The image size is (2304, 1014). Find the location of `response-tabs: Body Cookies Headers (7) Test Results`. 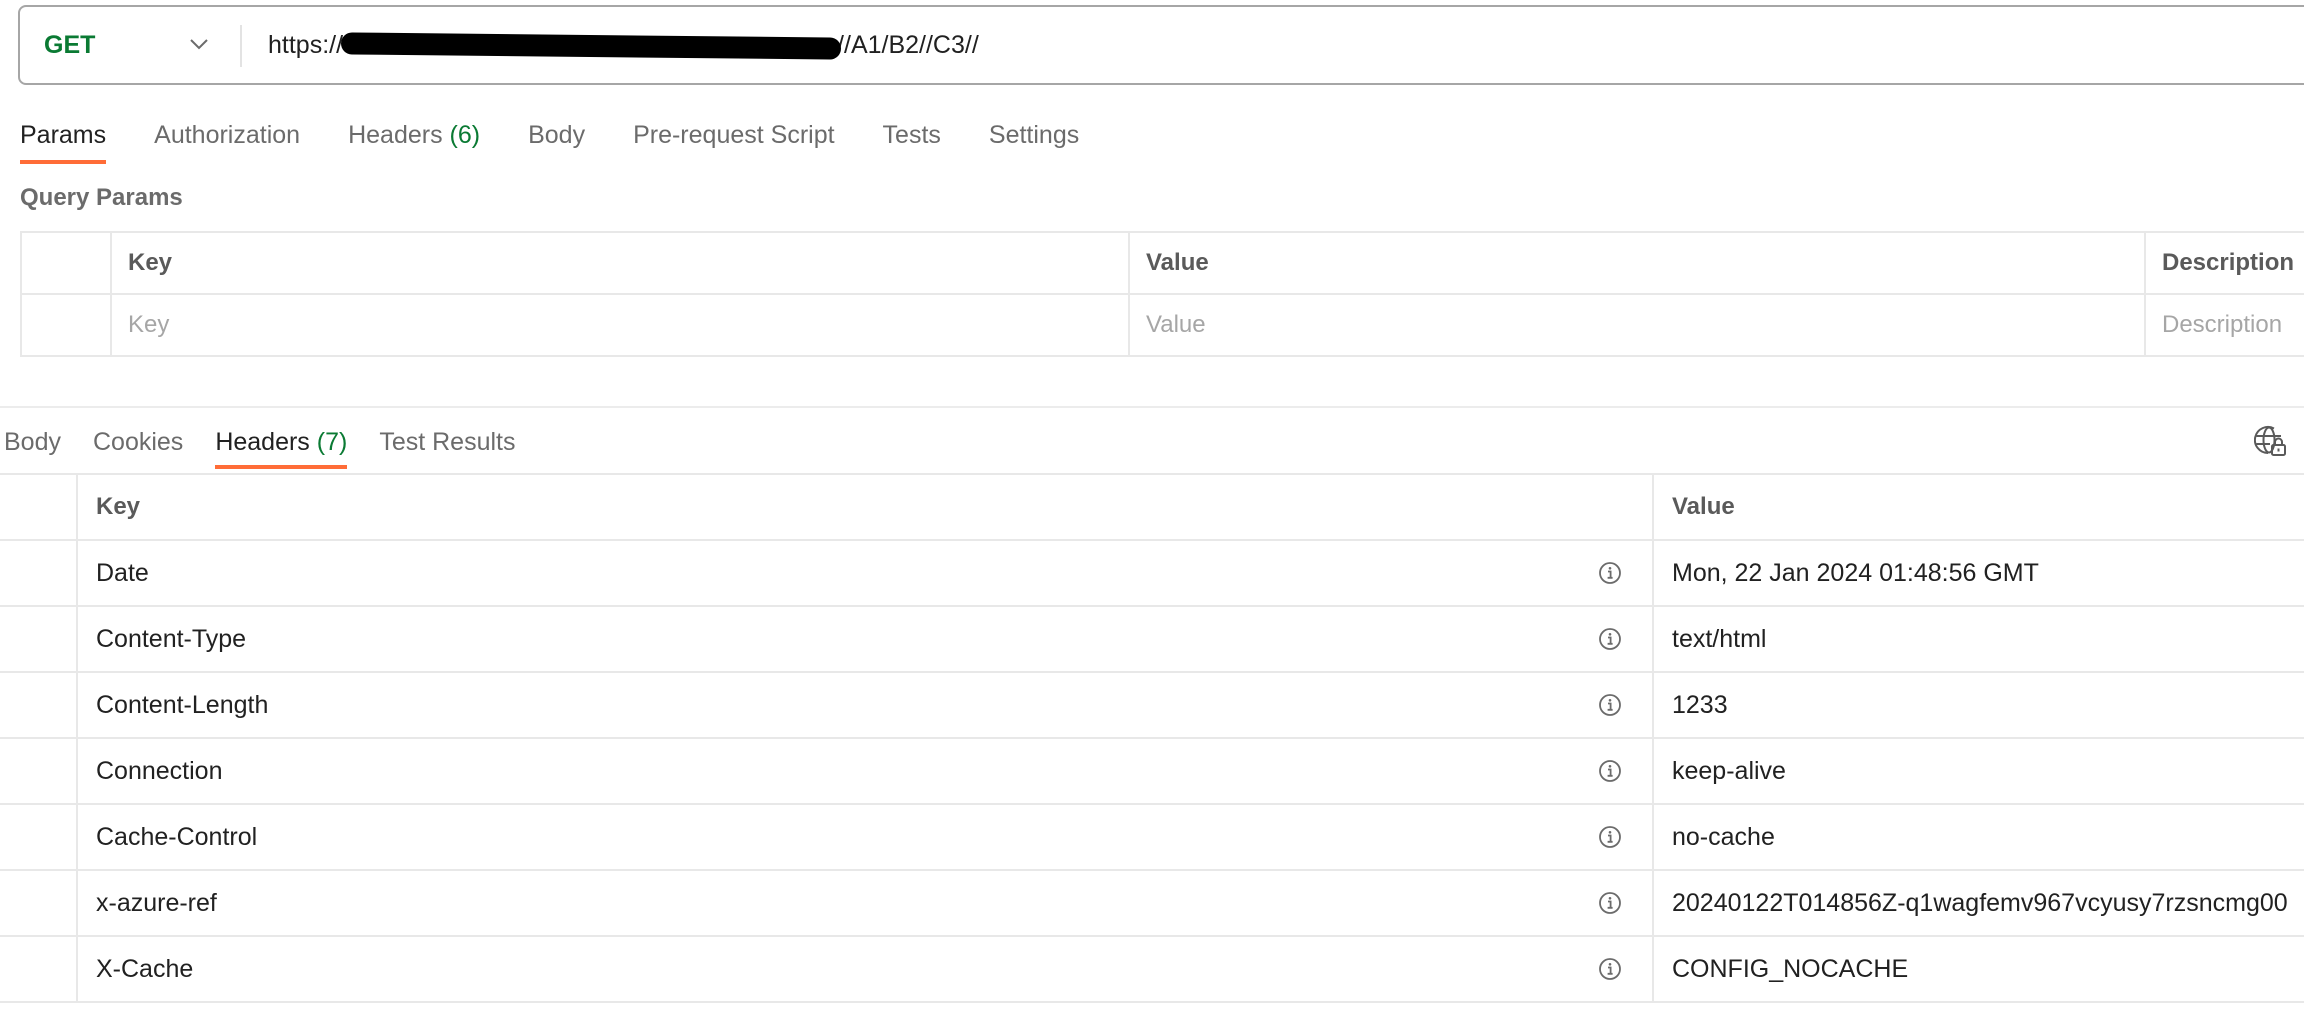

response-tabs: Body Cookies Headers (7) Test Results is located at coordinates (276, 445).